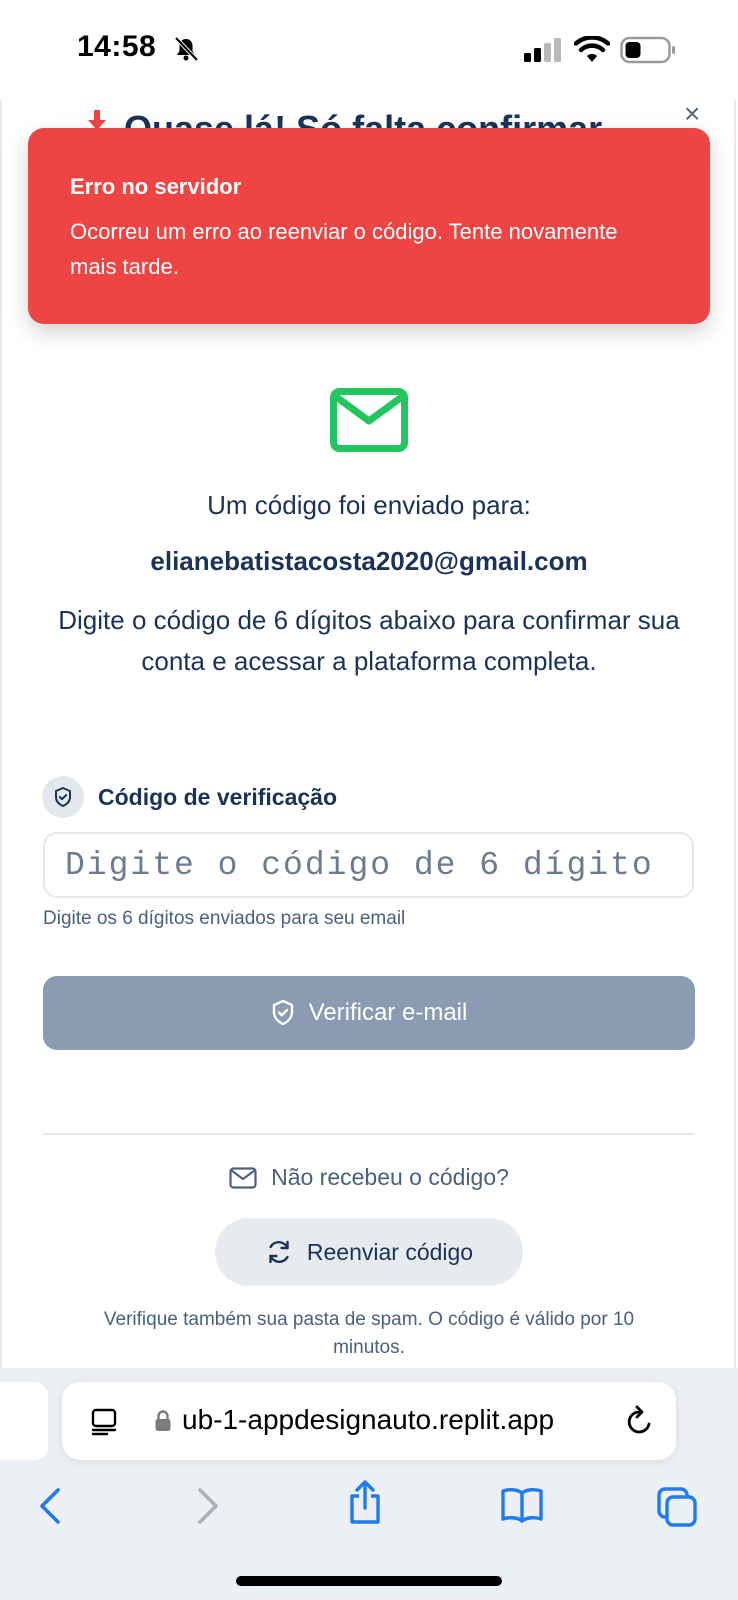  What do you see at coordinates (390, 1251) in the screenshot?
I see `resend-button-label: Reenviar código` at bounding box center [390, 1251].